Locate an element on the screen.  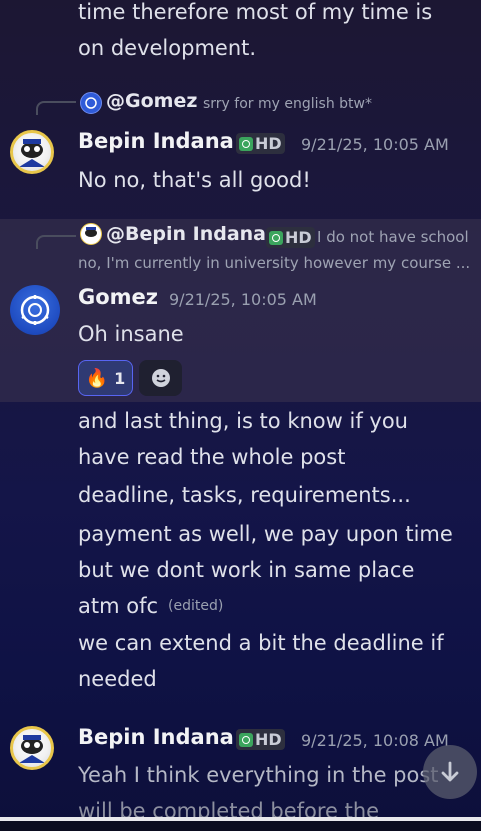
message-text-line: have read the whole post is located at coordinates (212, 457).